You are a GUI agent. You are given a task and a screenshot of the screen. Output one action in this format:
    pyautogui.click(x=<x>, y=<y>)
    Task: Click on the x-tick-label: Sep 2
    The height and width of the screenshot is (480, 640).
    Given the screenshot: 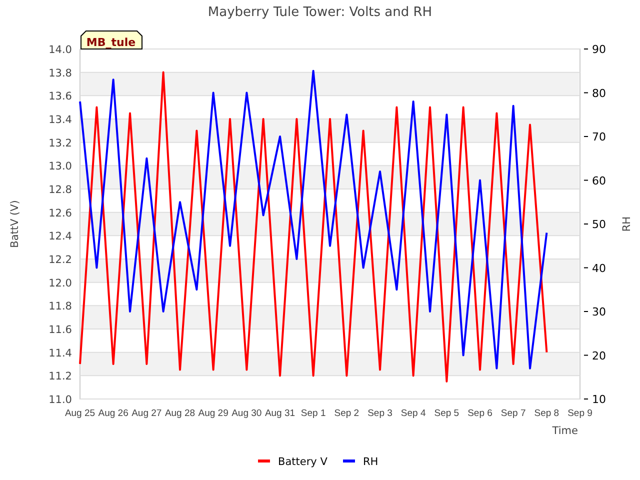 What is the action you would take?
    pyautogui.click(x=347, y=413)
    